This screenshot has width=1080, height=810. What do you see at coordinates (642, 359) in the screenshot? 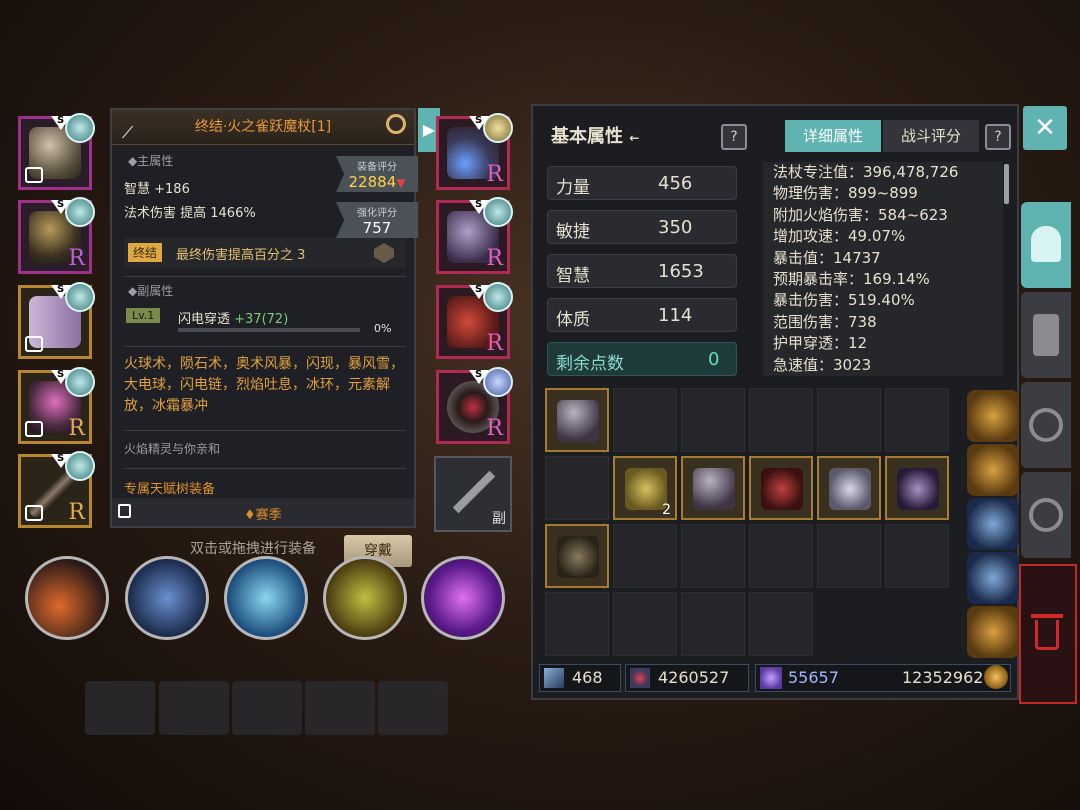
I see `remaining-points-row: 剩余点数 0` at bounding box center [642, 359].